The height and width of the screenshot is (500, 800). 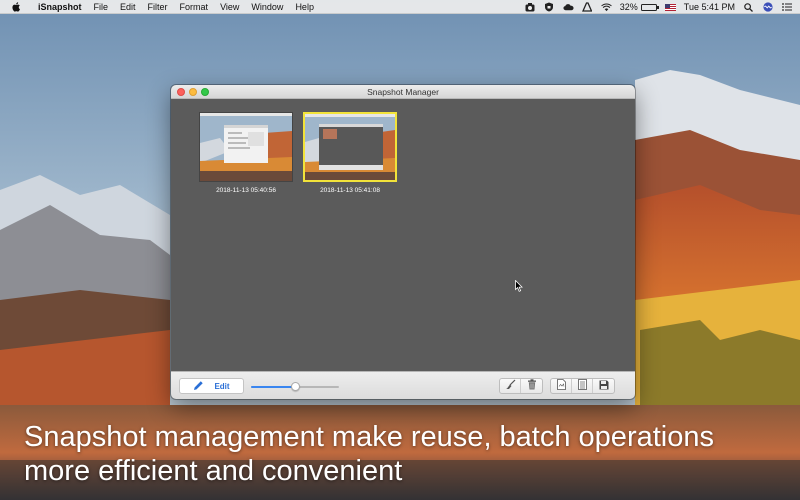 I want to click on zoom-button, so click(x=205, y=92).